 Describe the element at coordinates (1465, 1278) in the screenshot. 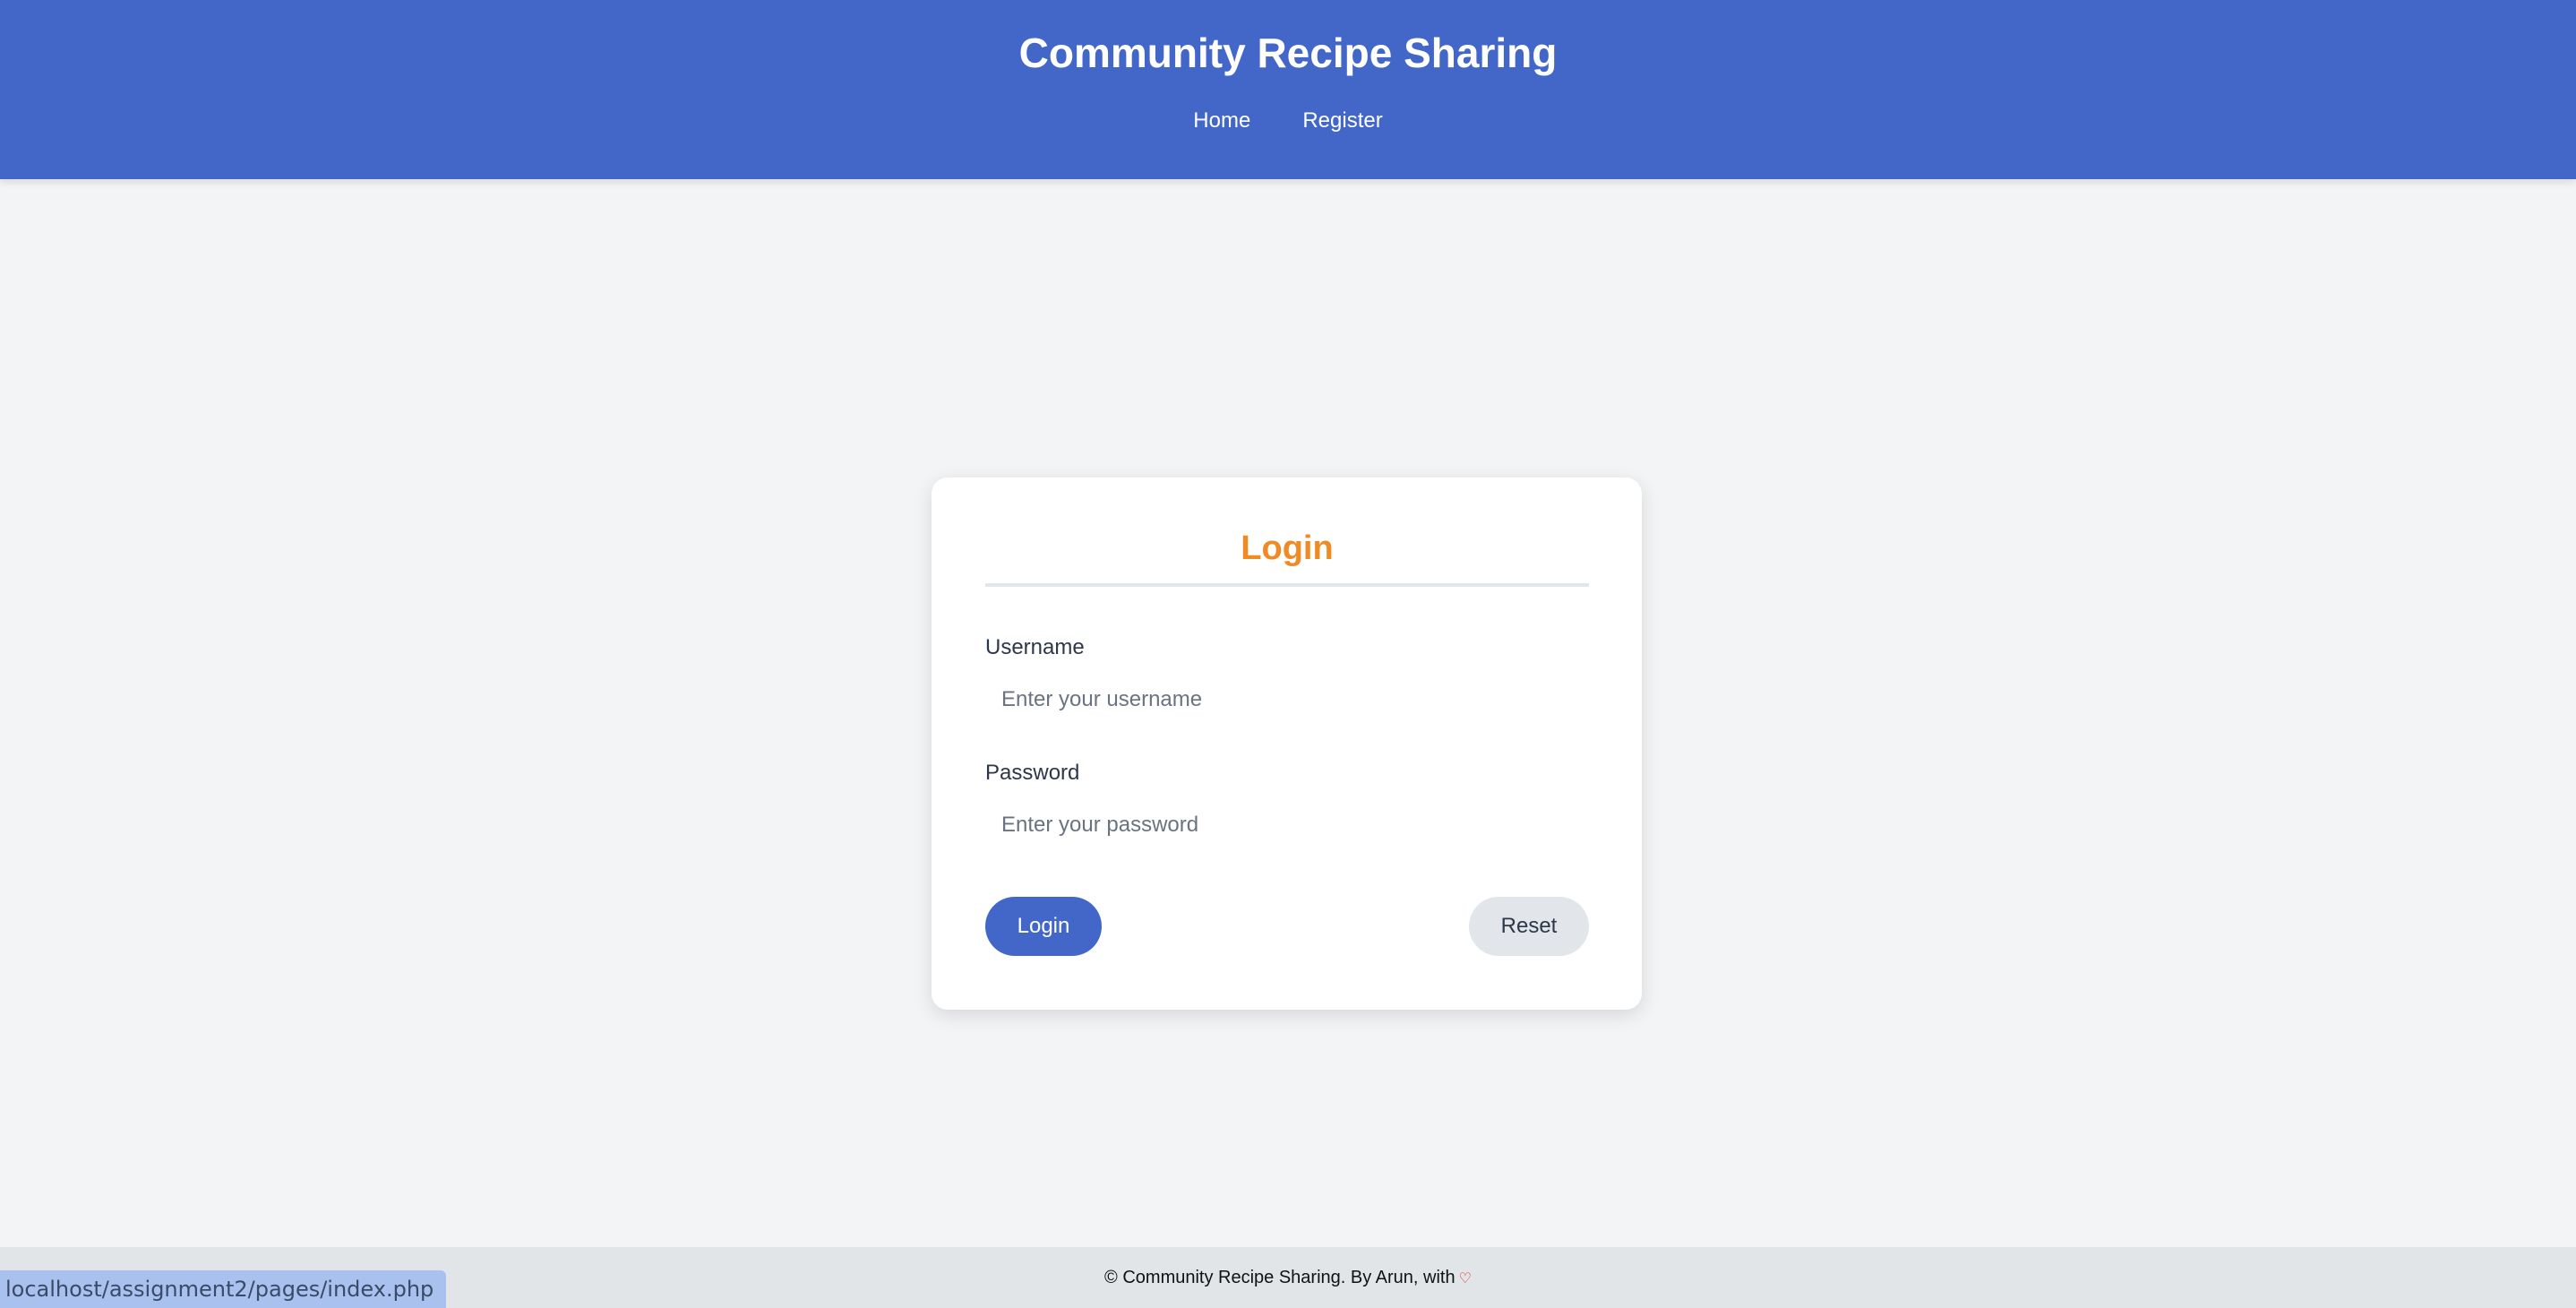

I see `heart-icon: ♡` at that location.